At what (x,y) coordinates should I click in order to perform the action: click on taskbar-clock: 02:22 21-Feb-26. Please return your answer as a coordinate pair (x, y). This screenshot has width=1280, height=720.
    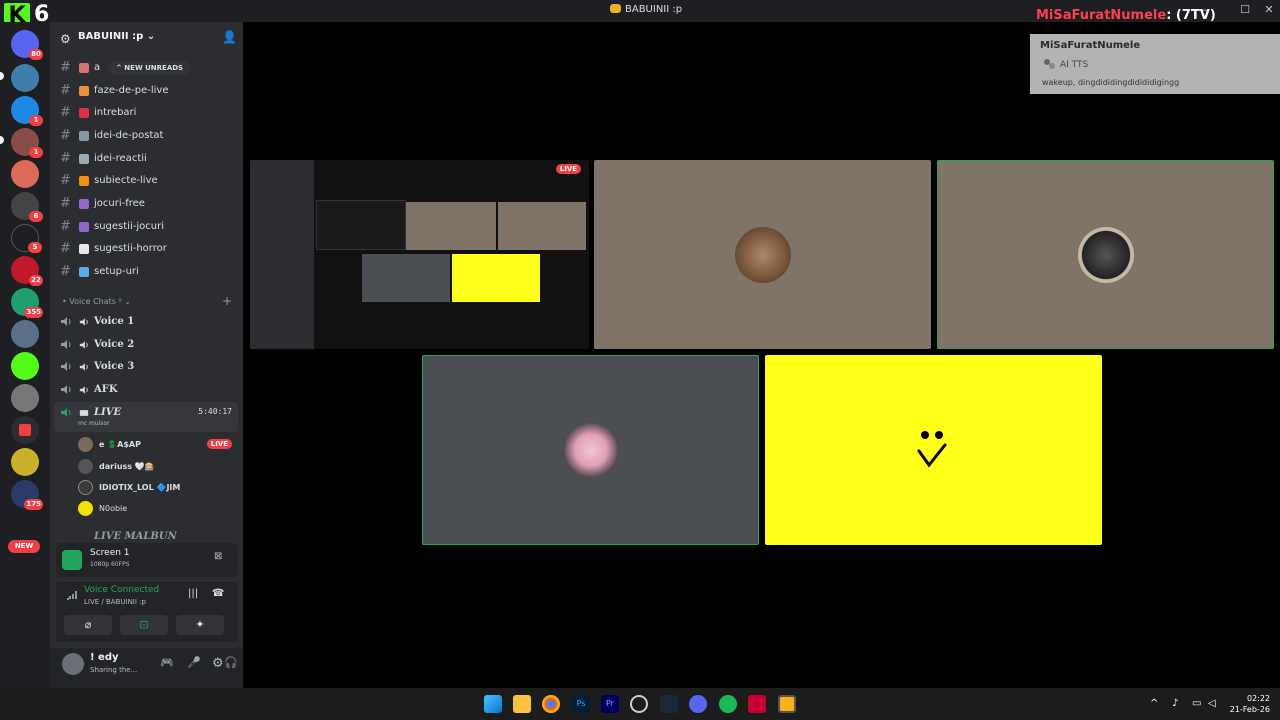
    Looking at the image, I should click on (1248, 704).